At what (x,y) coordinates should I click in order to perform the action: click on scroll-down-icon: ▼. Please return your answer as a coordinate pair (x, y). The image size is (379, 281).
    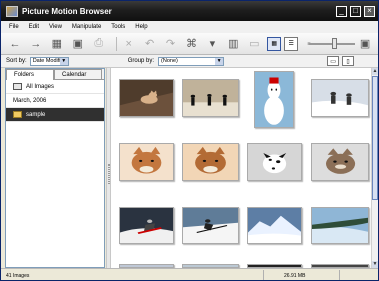
    Looking at the image, I should click on (375, 264).